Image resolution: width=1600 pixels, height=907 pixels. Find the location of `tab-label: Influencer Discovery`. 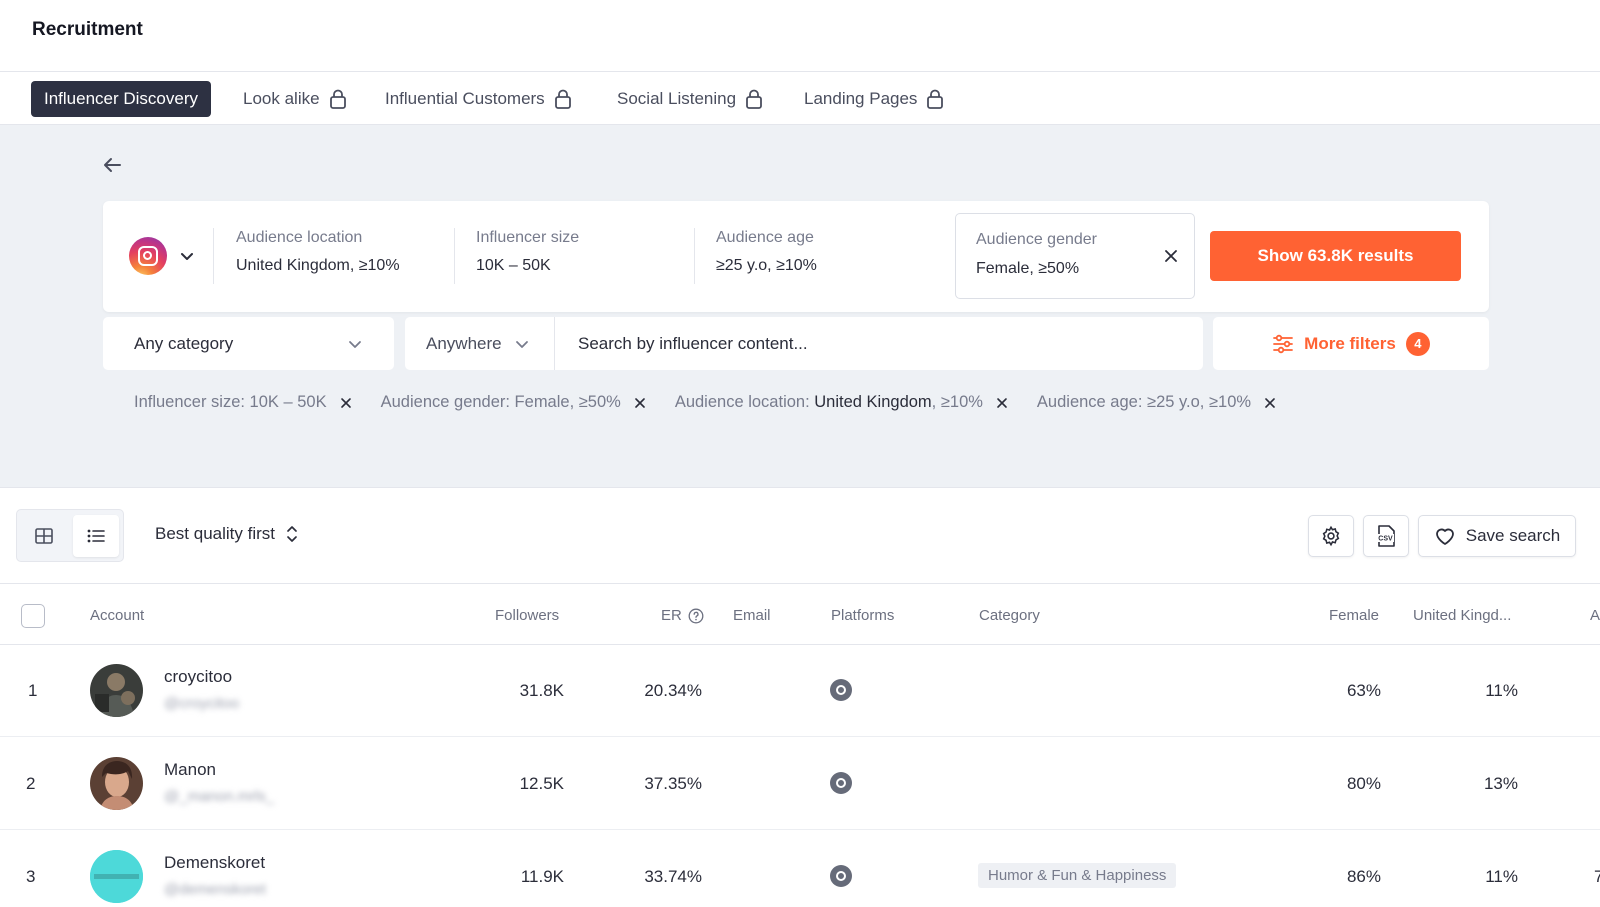

tab-label: Influencer Discovery is located at coordinates (121, 98).